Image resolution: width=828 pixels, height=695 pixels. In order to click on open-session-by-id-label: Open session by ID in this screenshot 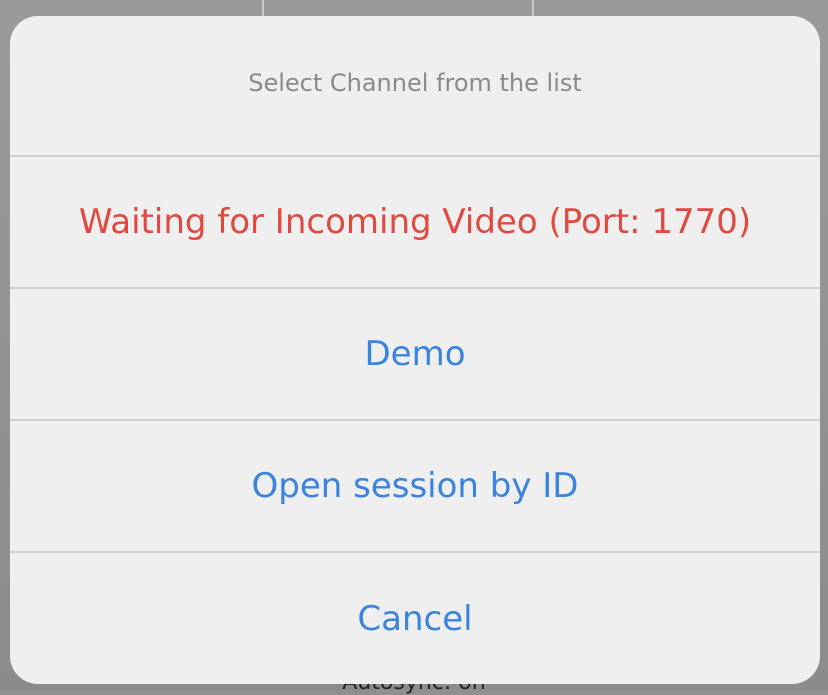, I will do `click(415, 486)`.